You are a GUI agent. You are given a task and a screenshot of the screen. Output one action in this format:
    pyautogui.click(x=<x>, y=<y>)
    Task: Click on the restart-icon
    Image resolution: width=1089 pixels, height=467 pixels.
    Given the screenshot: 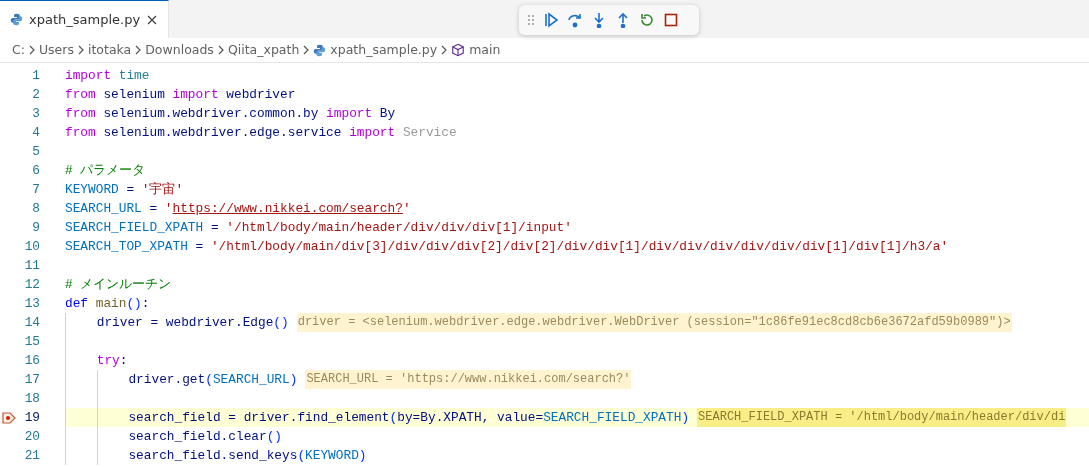 What is the action you would take?
    pyautogui.click(x=647, y=20)
    